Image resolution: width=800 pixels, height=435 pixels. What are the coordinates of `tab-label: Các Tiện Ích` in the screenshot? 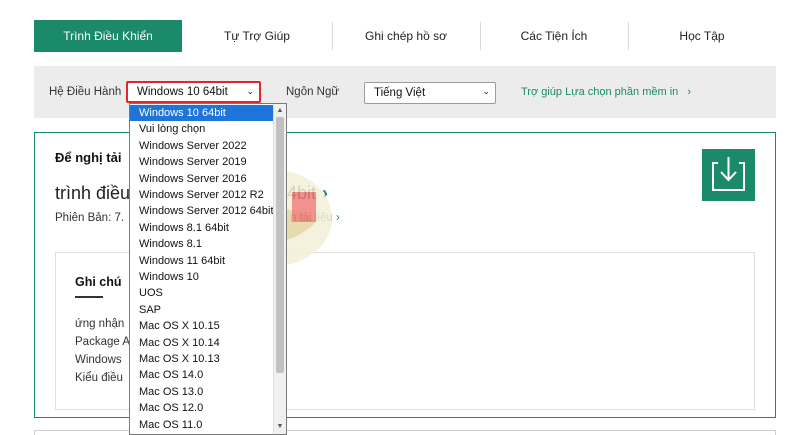 It's located at (554, 36).